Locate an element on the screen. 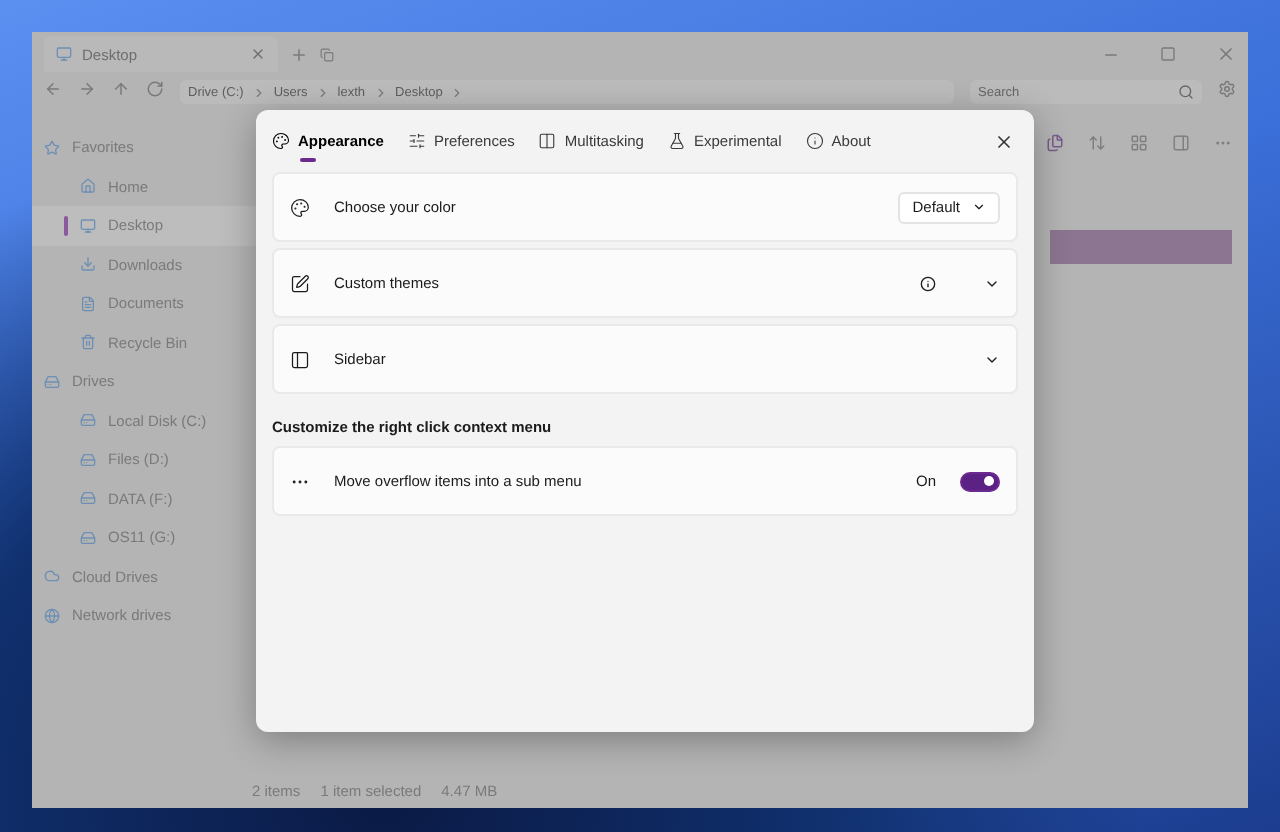 This screenshot has height=832, width=1280. sidebar-icon is located at coordinates (300, 359).